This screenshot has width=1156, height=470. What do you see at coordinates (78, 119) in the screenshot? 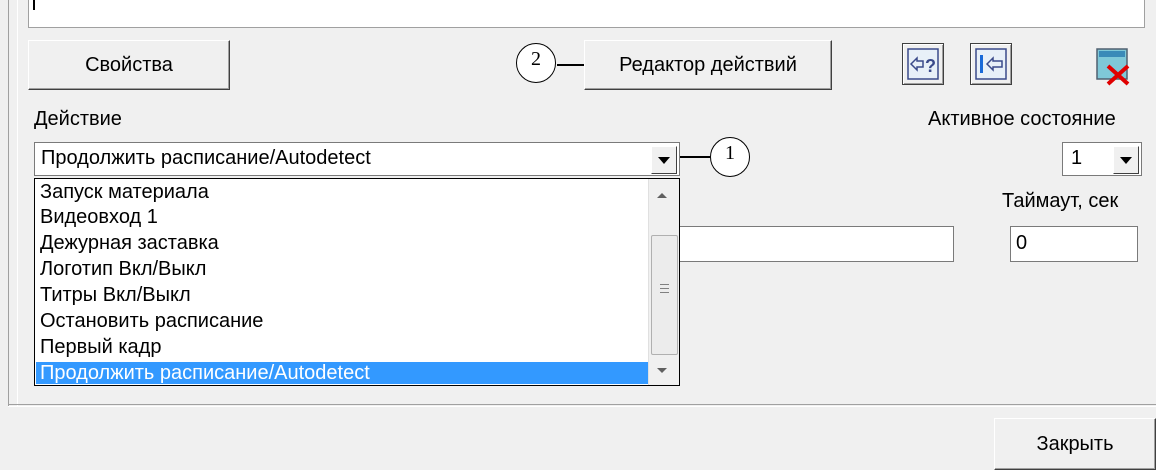
I see `action-label: Действие` at bounding box center [78, 119].